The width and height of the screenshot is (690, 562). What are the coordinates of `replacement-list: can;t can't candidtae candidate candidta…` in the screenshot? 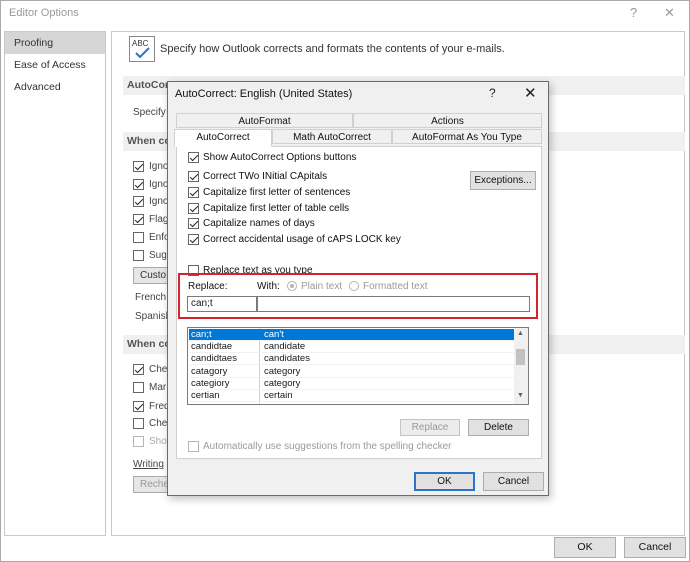 It's located at (358, 366).